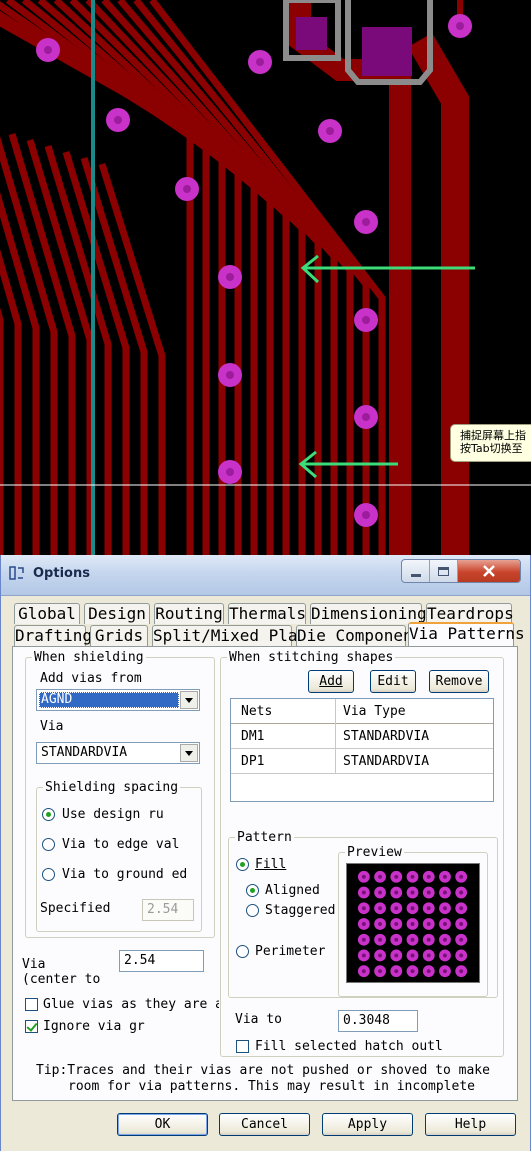 Image resolution: width=531 pixels, height=1151 pixels. I want to click on via-to-edge-label: Via to edge val, so click(120, 844).